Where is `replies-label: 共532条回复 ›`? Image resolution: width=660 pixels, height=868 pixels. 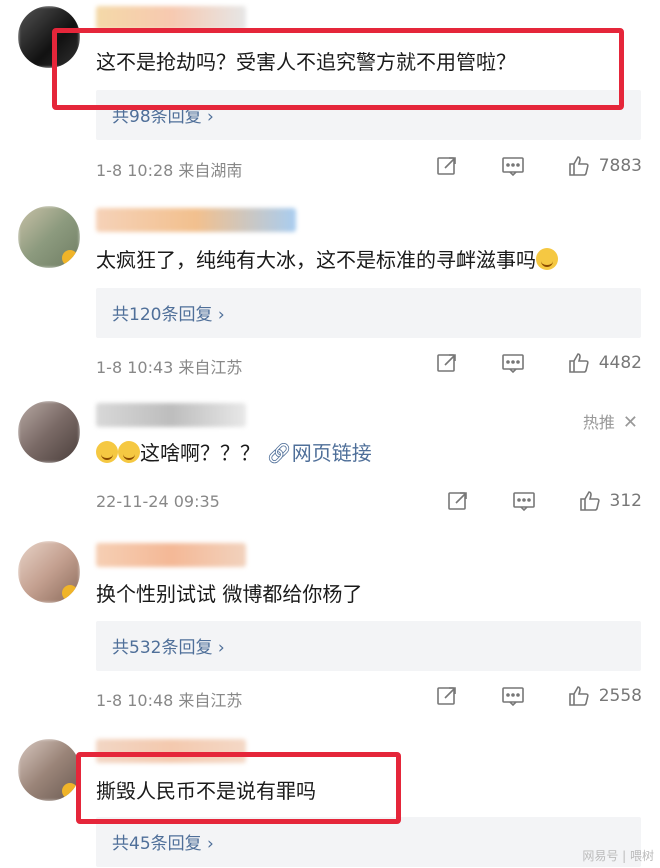 replies-label: 共532条回复 › is located at coordinates (168, 648).